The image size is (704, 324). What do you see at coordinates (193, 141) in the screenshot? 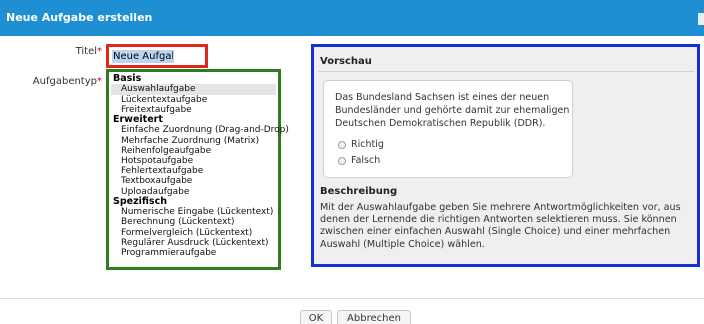
I see `list-item: Mehrfache Zuordnung (Matrix)` at bounding box center [193, 141].